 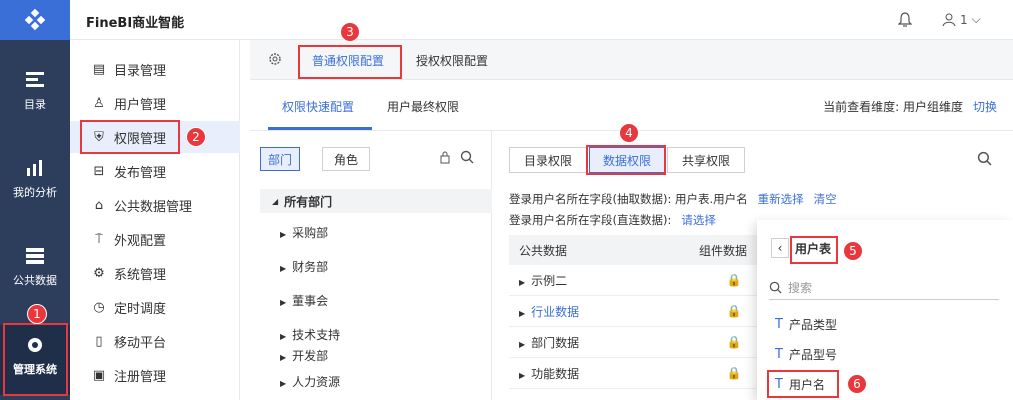 I want to click on menu-schedule: ◷ 定时调度, so click(x=155, y=307).